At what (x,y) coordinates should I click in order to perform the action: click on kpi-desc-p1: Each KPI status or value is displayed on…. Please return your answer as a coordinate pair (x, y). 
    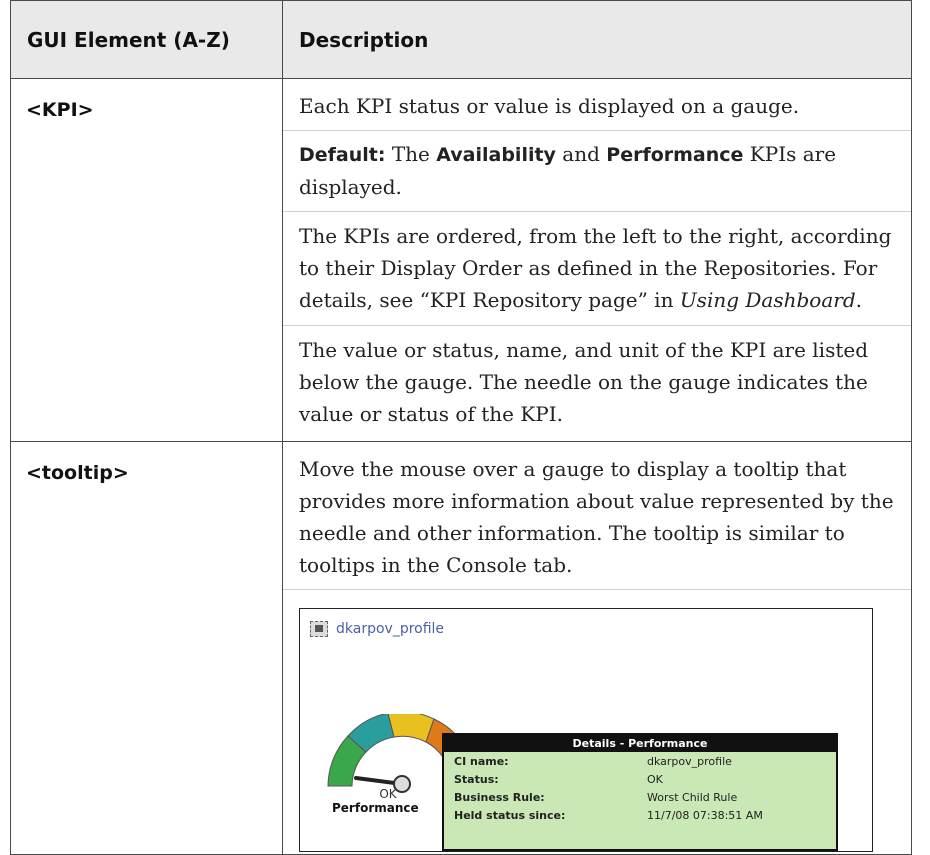
    Looking at the image, I should click on (549, 106).